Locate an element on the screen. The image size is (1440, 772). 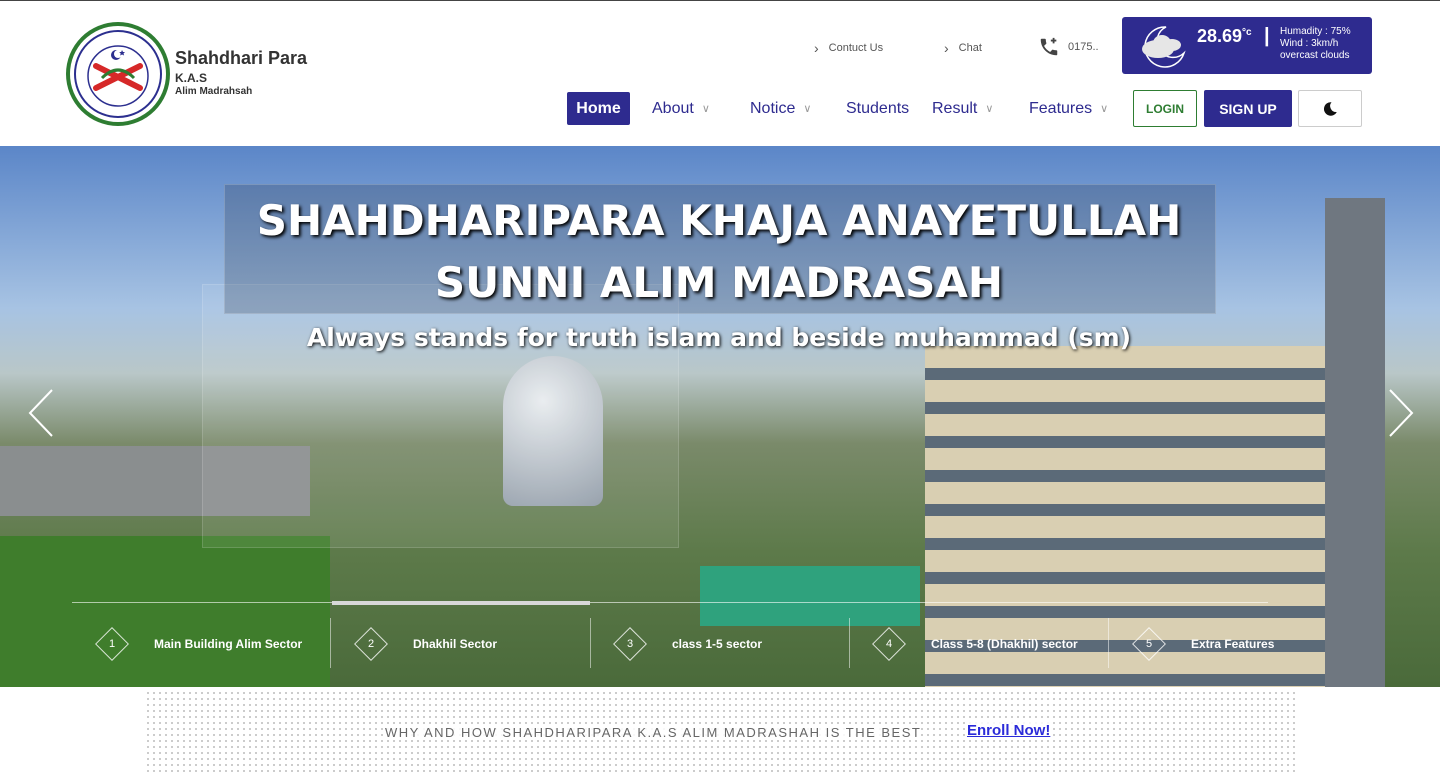
slider-next-button is located at coordinates (1401, 413).